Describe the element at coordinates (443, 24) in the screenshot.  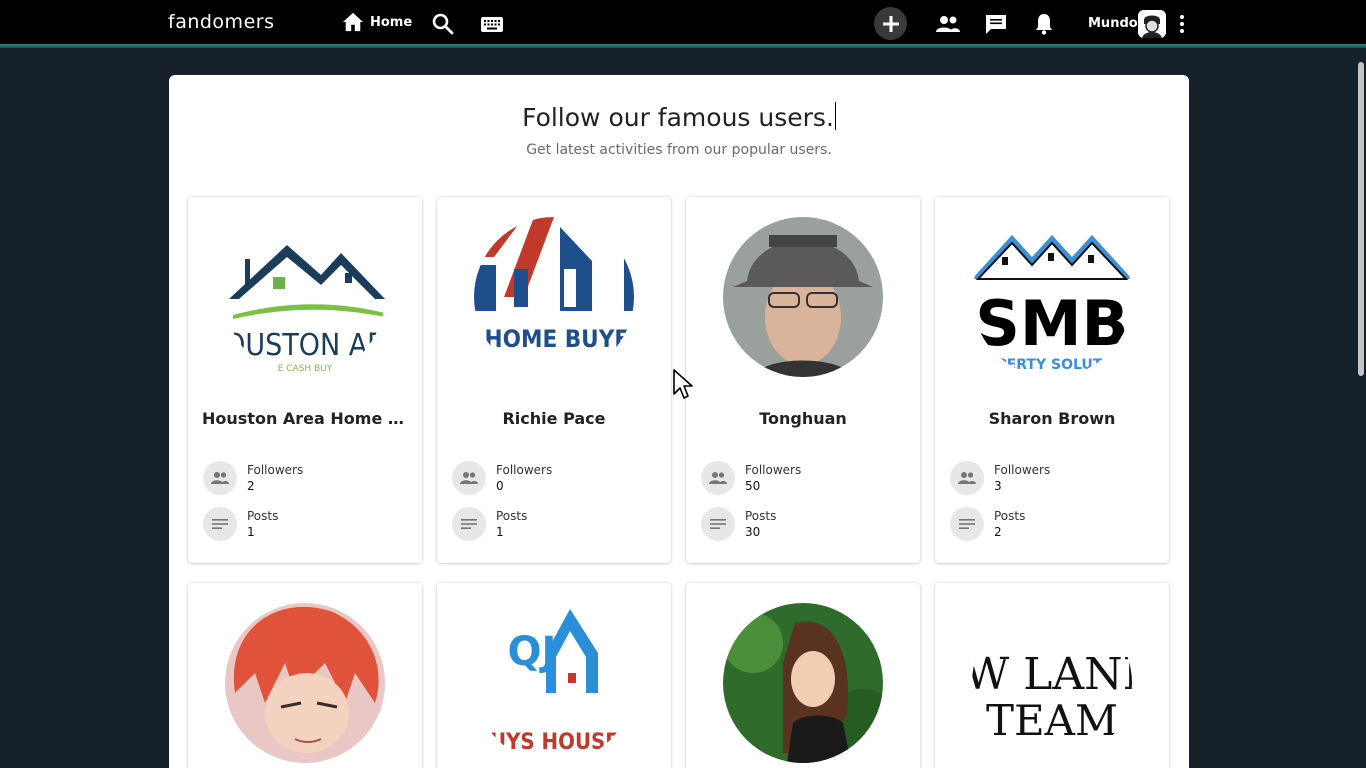
I see `search-icon` at that location.